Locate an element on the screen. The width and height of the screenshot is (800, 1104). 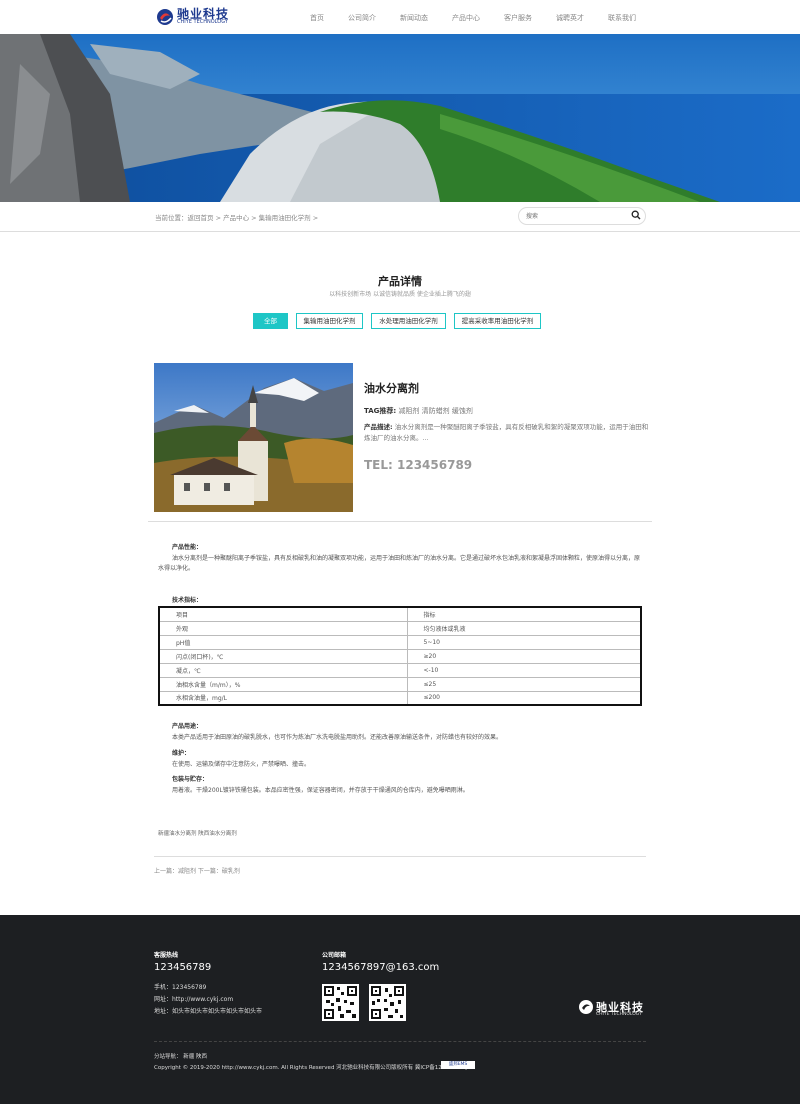
nav-contact: 联系我们 is located at coordinates (622, 18).